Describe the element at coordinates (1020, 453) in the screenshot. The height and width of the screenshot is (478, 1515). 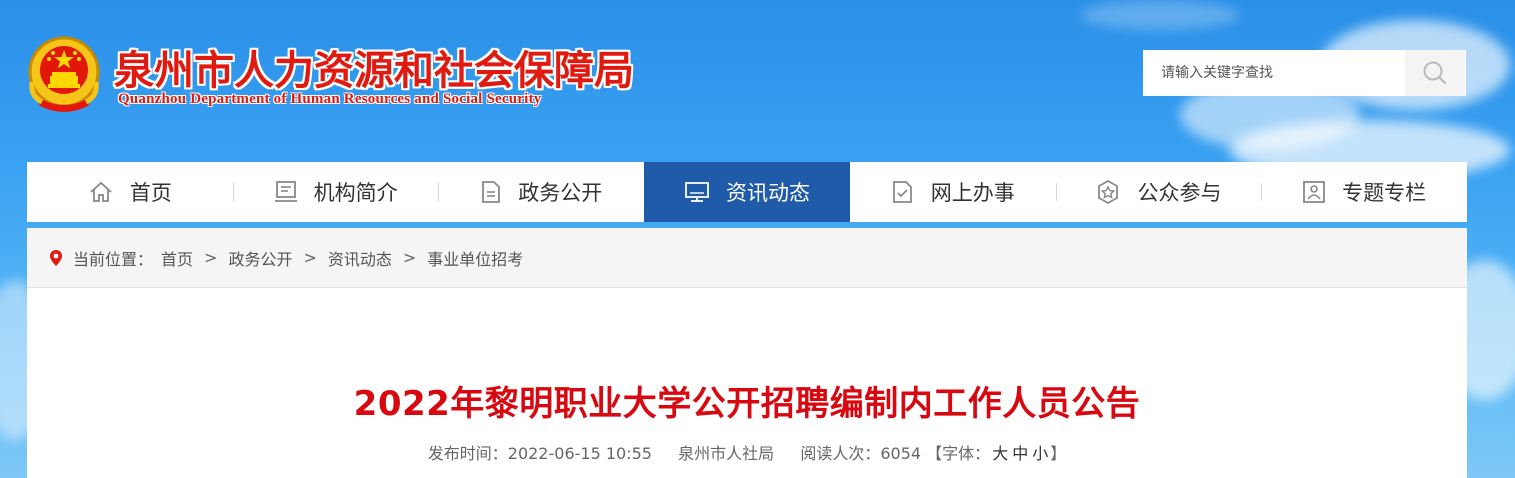
I see `font-size-medium-button: 中` at that location.